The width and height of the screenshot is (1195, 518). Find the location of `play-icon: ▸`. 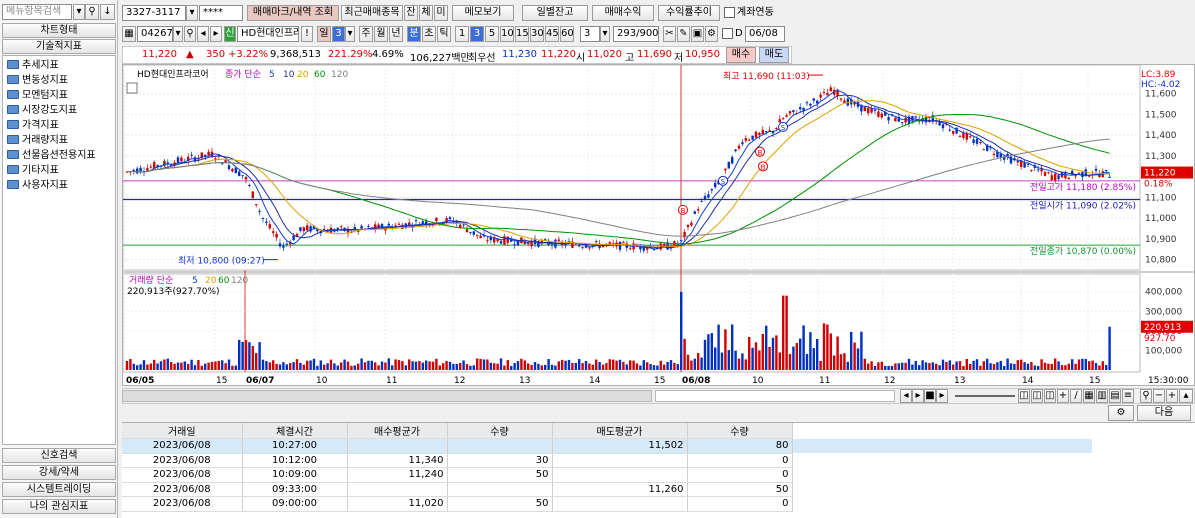

play-icon: ▸ is located at coordinates (942, 396).